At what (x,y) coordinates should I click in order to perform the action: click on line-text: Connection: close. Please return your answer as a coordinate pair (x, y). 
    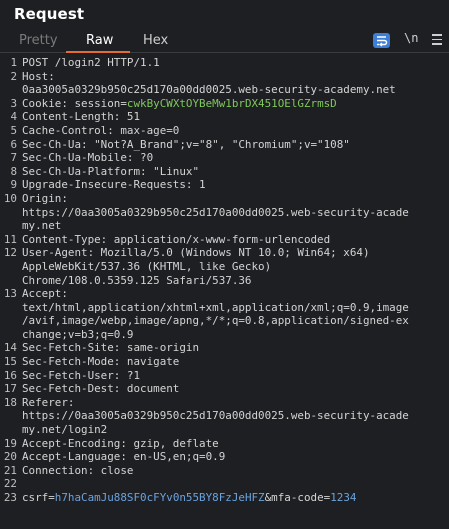
    Looking at the image, I should click on (77, 471).